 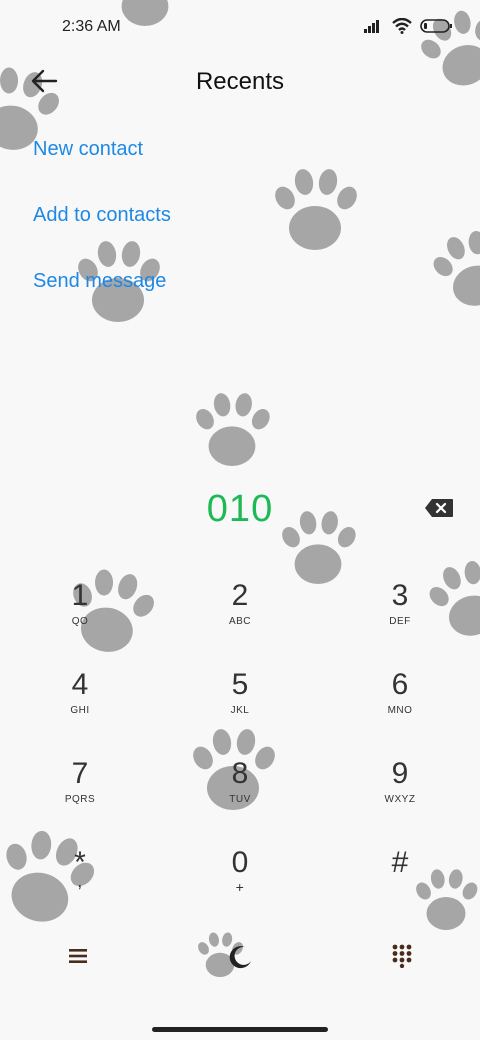 I want to click on dialed-number: 010, so click(x=240, y=509).